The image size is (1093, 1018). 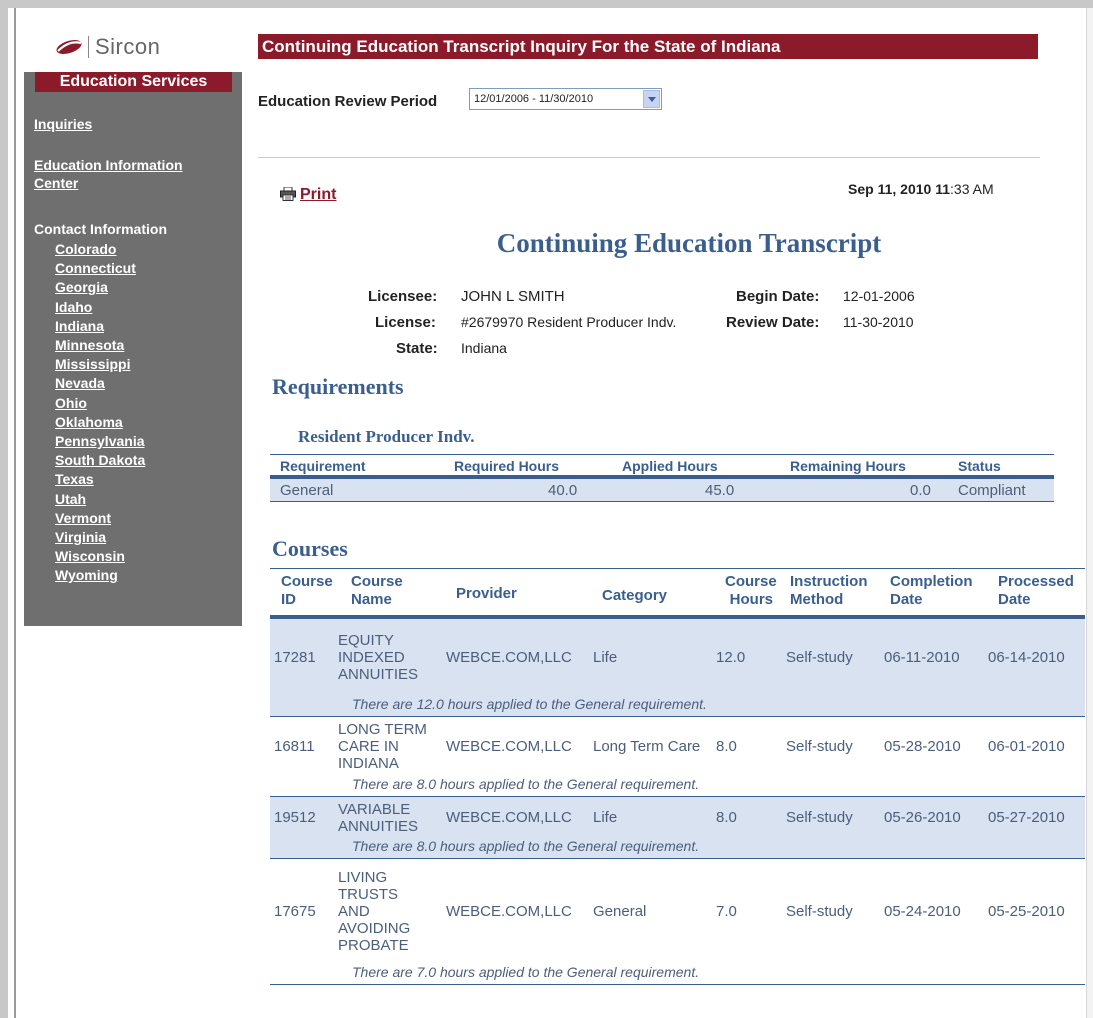 I want to click on col-course-name-line1: Course, so click(x=377, y=581).